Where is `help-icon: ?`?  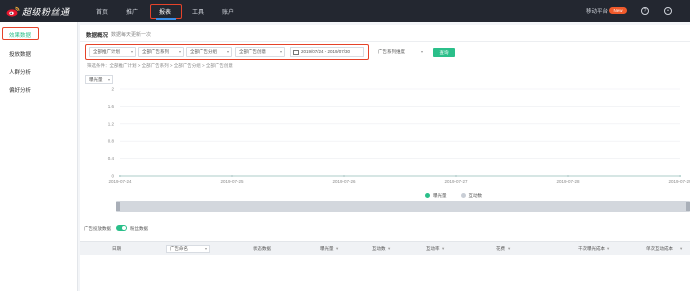
help-icon: ? is located at coordinates (645, 11).